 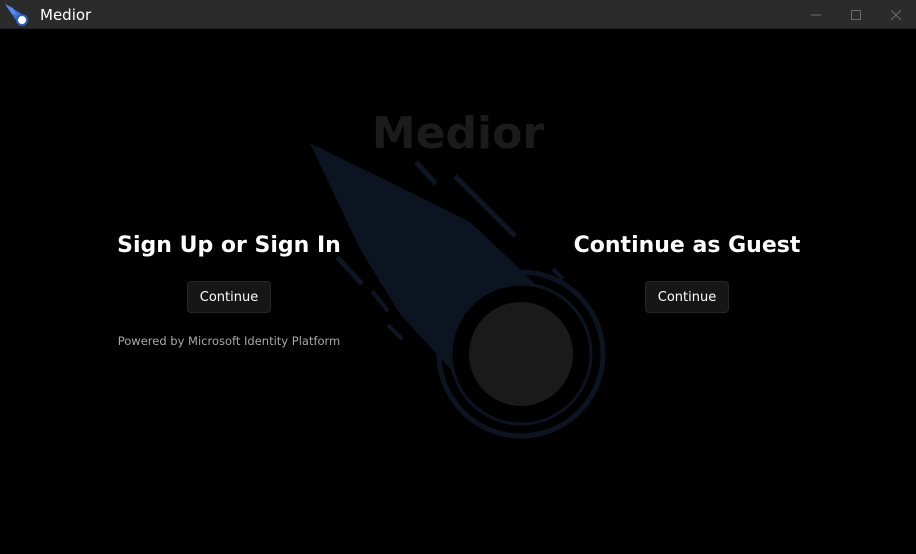 What do you see at coordinates (229, 245) in the screenshot?
I see `sign-in-heading: Sign Up or Sign In` at bounding box center [229, 245].